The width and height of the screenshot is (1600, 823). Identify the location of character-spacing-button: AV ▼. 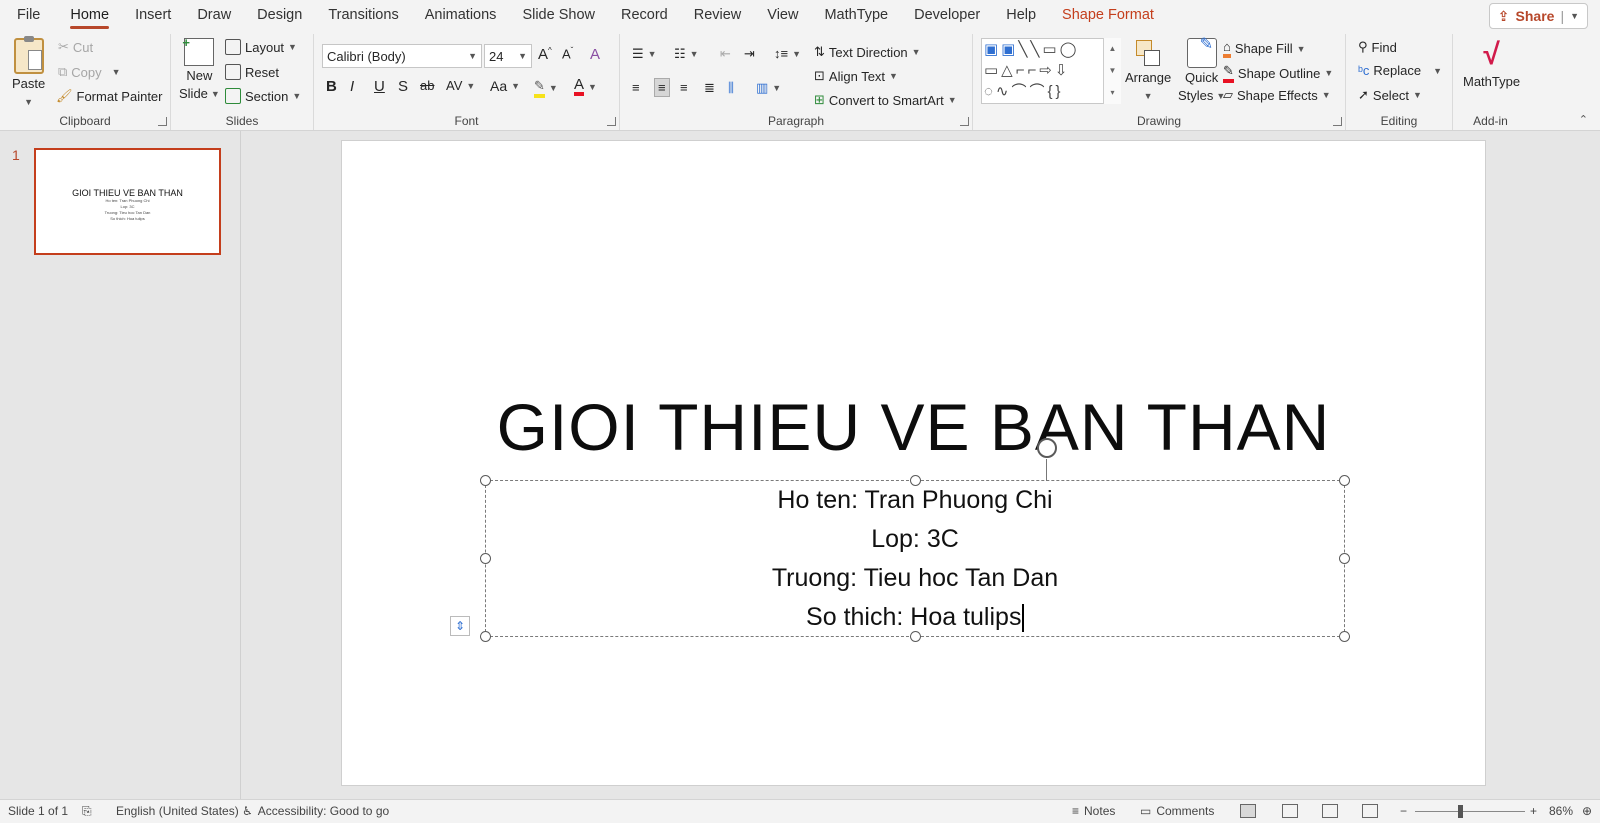
(460, 85).